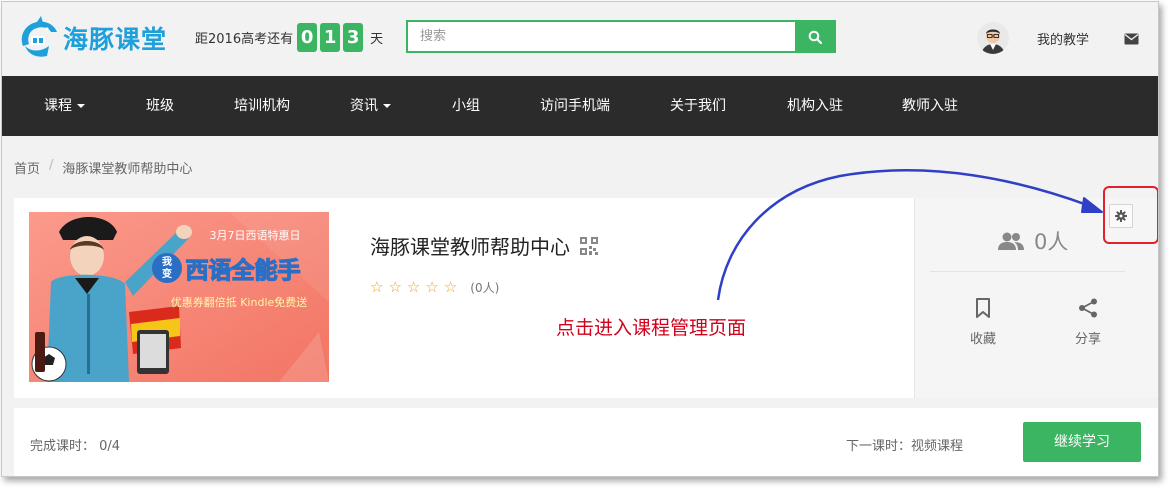  I want to click on bookmark-icon, so click(983, 308).